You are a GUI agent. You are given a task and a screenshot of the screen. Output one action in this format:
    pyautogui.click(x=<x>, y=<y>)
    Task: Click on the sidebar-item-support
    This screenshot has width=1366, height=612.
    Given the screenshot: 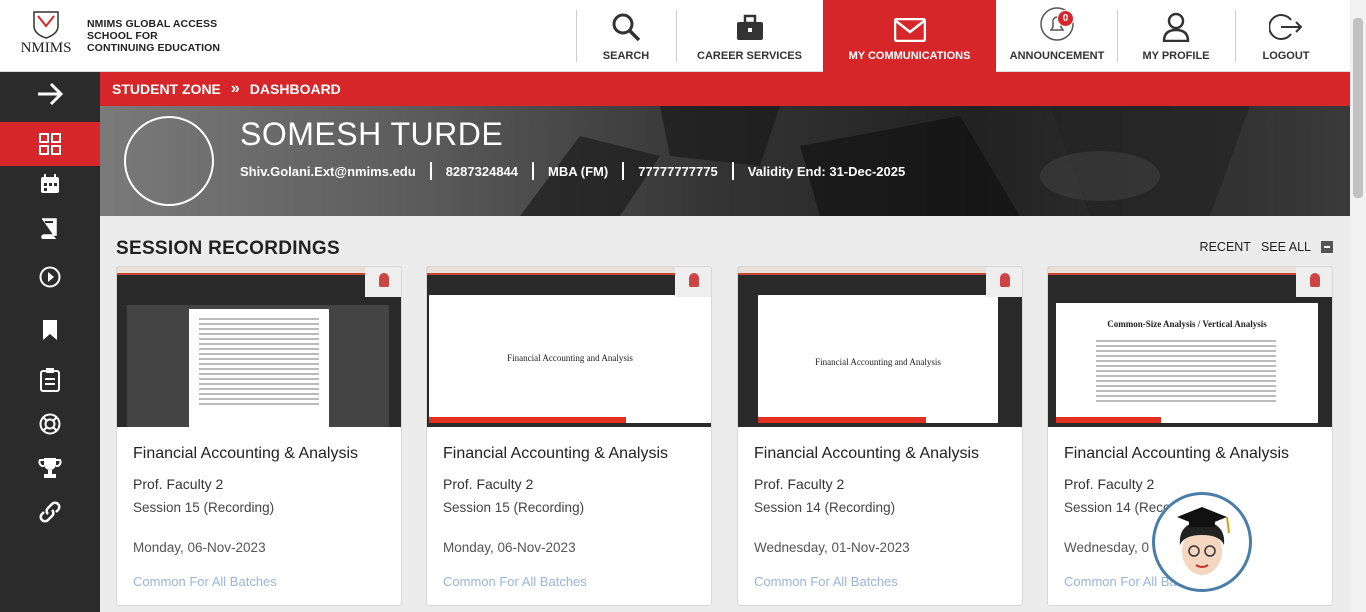 What is the action you would take?
    pyautogui.click(x=50, y=424)
    